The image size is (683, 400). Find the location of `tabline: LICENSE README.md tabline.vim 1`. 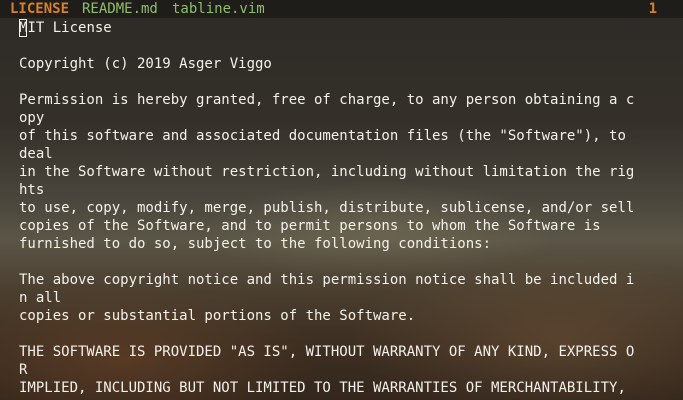

tabline: LICENSE README.md tabline.vim 1 is located at coordinates (341, 9).